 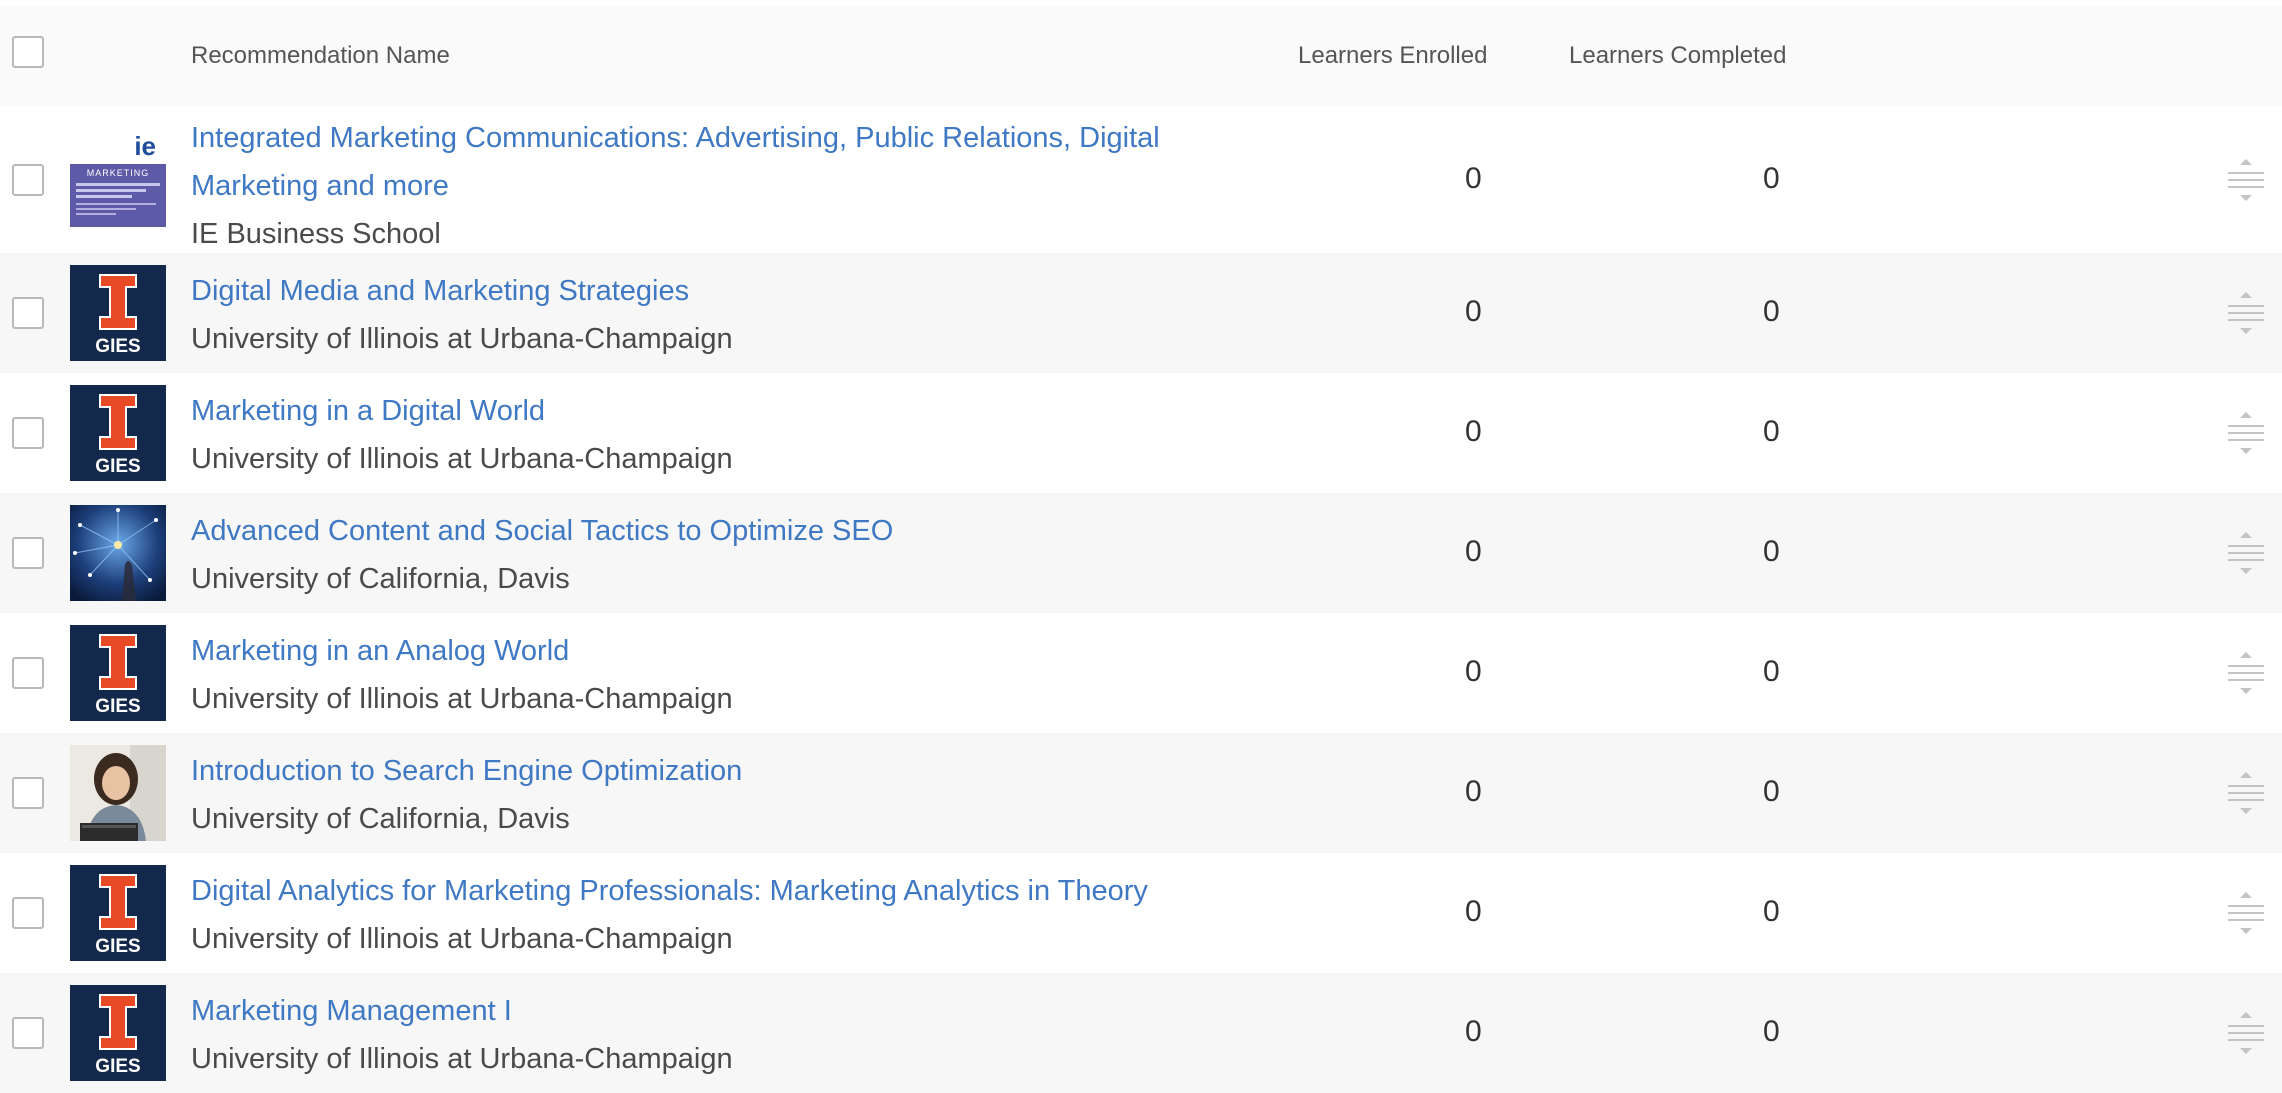 I want to click on course-title-link: Marketing in a Digital World, so click(x=716, y=411).